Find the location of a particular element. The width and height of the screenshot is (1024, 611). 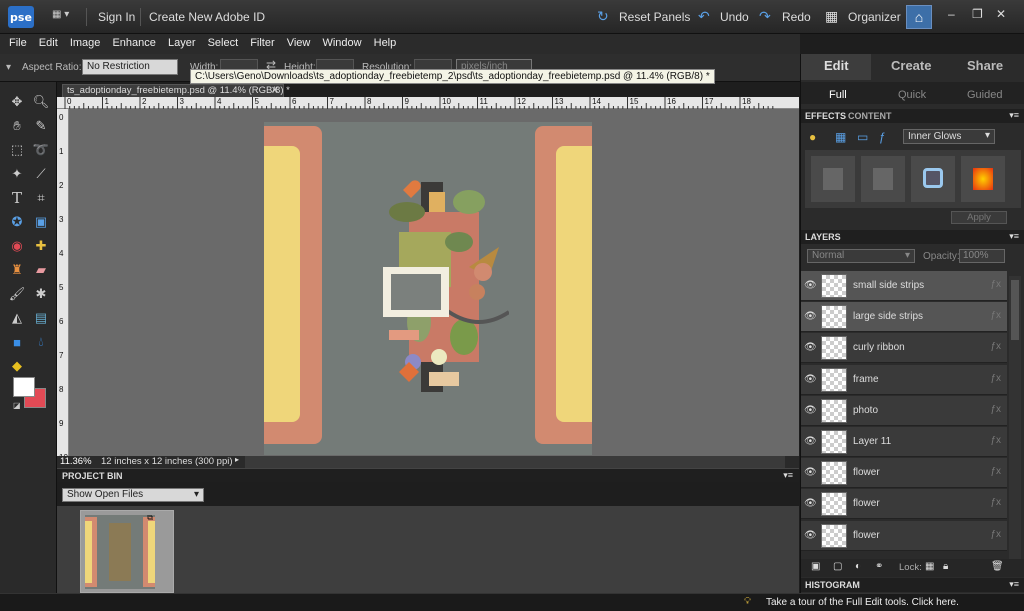

opacity-field: 100% is located at coordinates (982, 256).